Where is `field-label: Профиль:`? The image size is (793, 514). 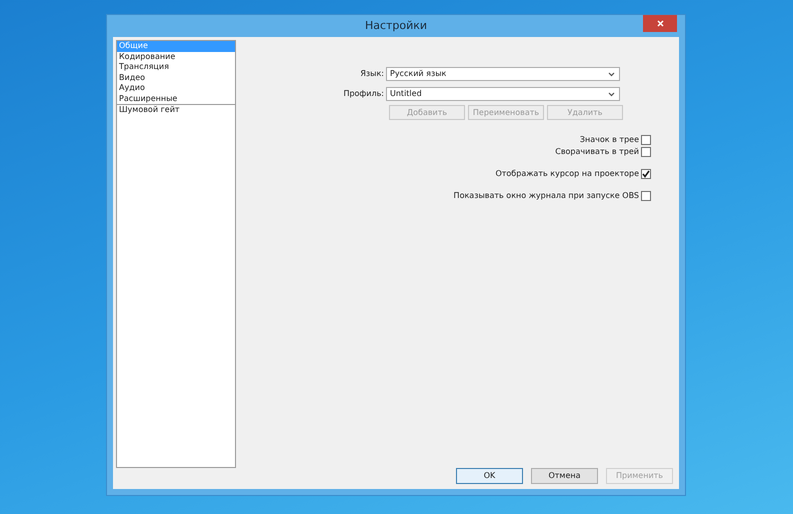 field-label: Профиль: is located at coordinates (363, 94).